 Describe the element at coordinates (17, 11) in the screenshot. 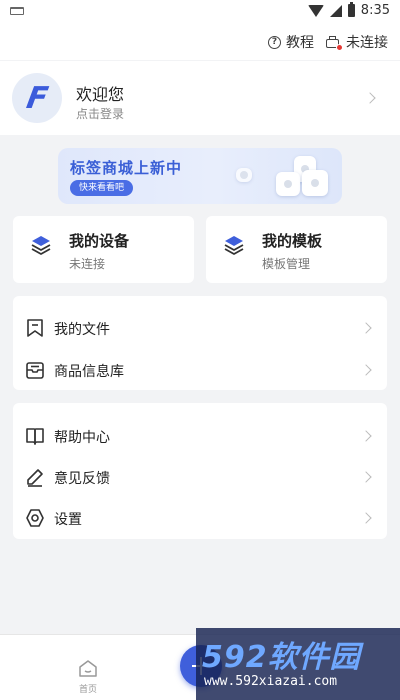

I see `notification-icon` at that location.